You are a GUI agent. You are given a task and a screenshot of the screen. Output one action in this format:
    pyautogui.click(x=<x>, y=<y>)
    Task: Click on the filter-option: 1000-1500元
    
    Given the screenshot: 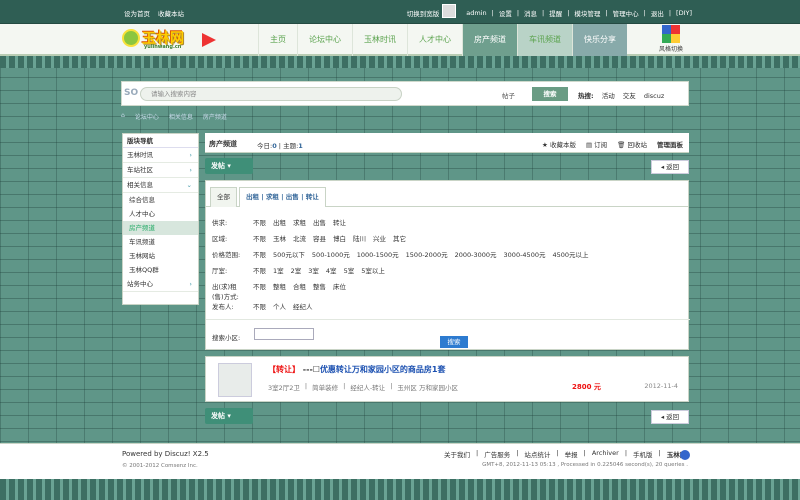 What is the action you would take?
    pyautogui.click(x=378, y=254)
    